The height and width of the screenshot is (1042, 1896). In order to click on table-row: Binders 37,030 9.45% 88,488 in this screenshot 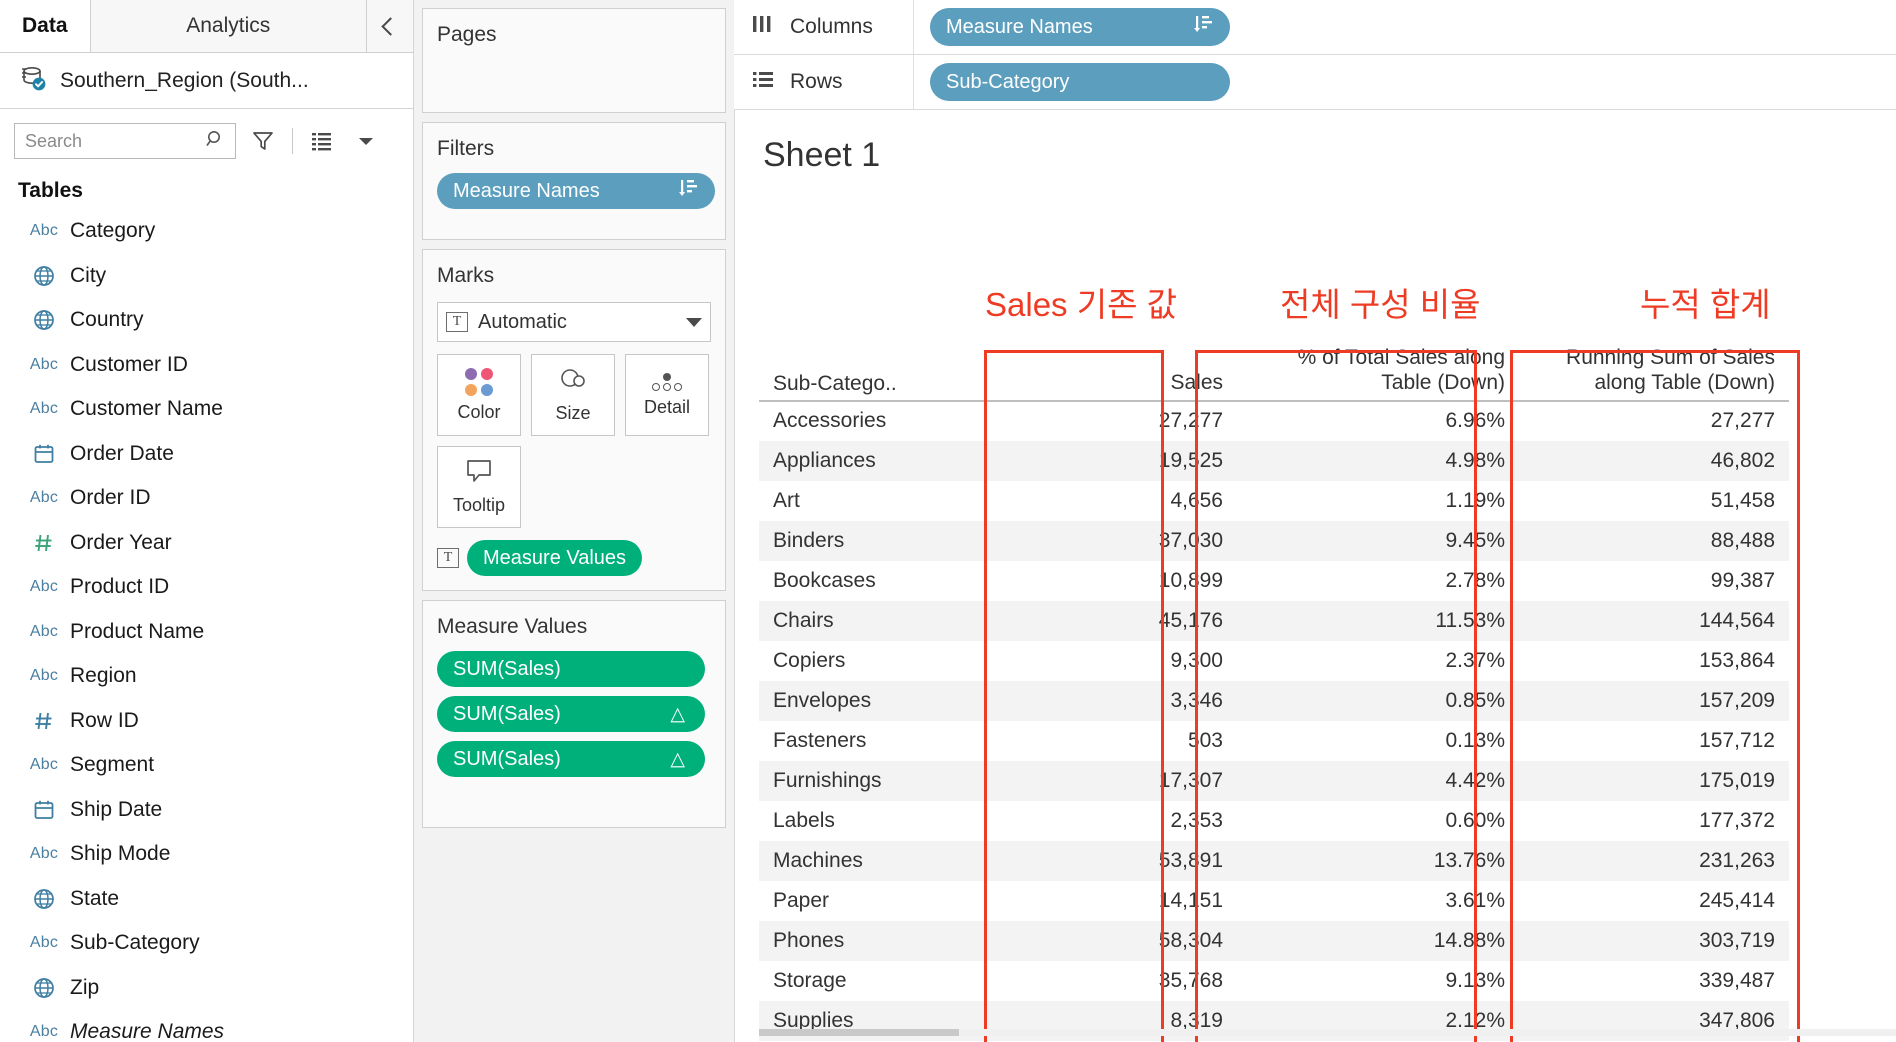, I will do `click(1274, 540)`.